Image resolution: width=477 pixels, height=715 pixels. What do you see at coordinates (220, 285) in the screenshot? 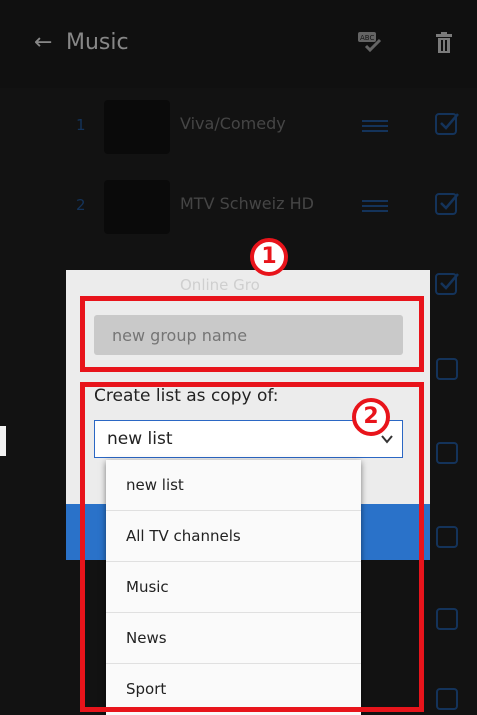
I see `dialog-title: Online Gro` at bounding box center [220, 285].